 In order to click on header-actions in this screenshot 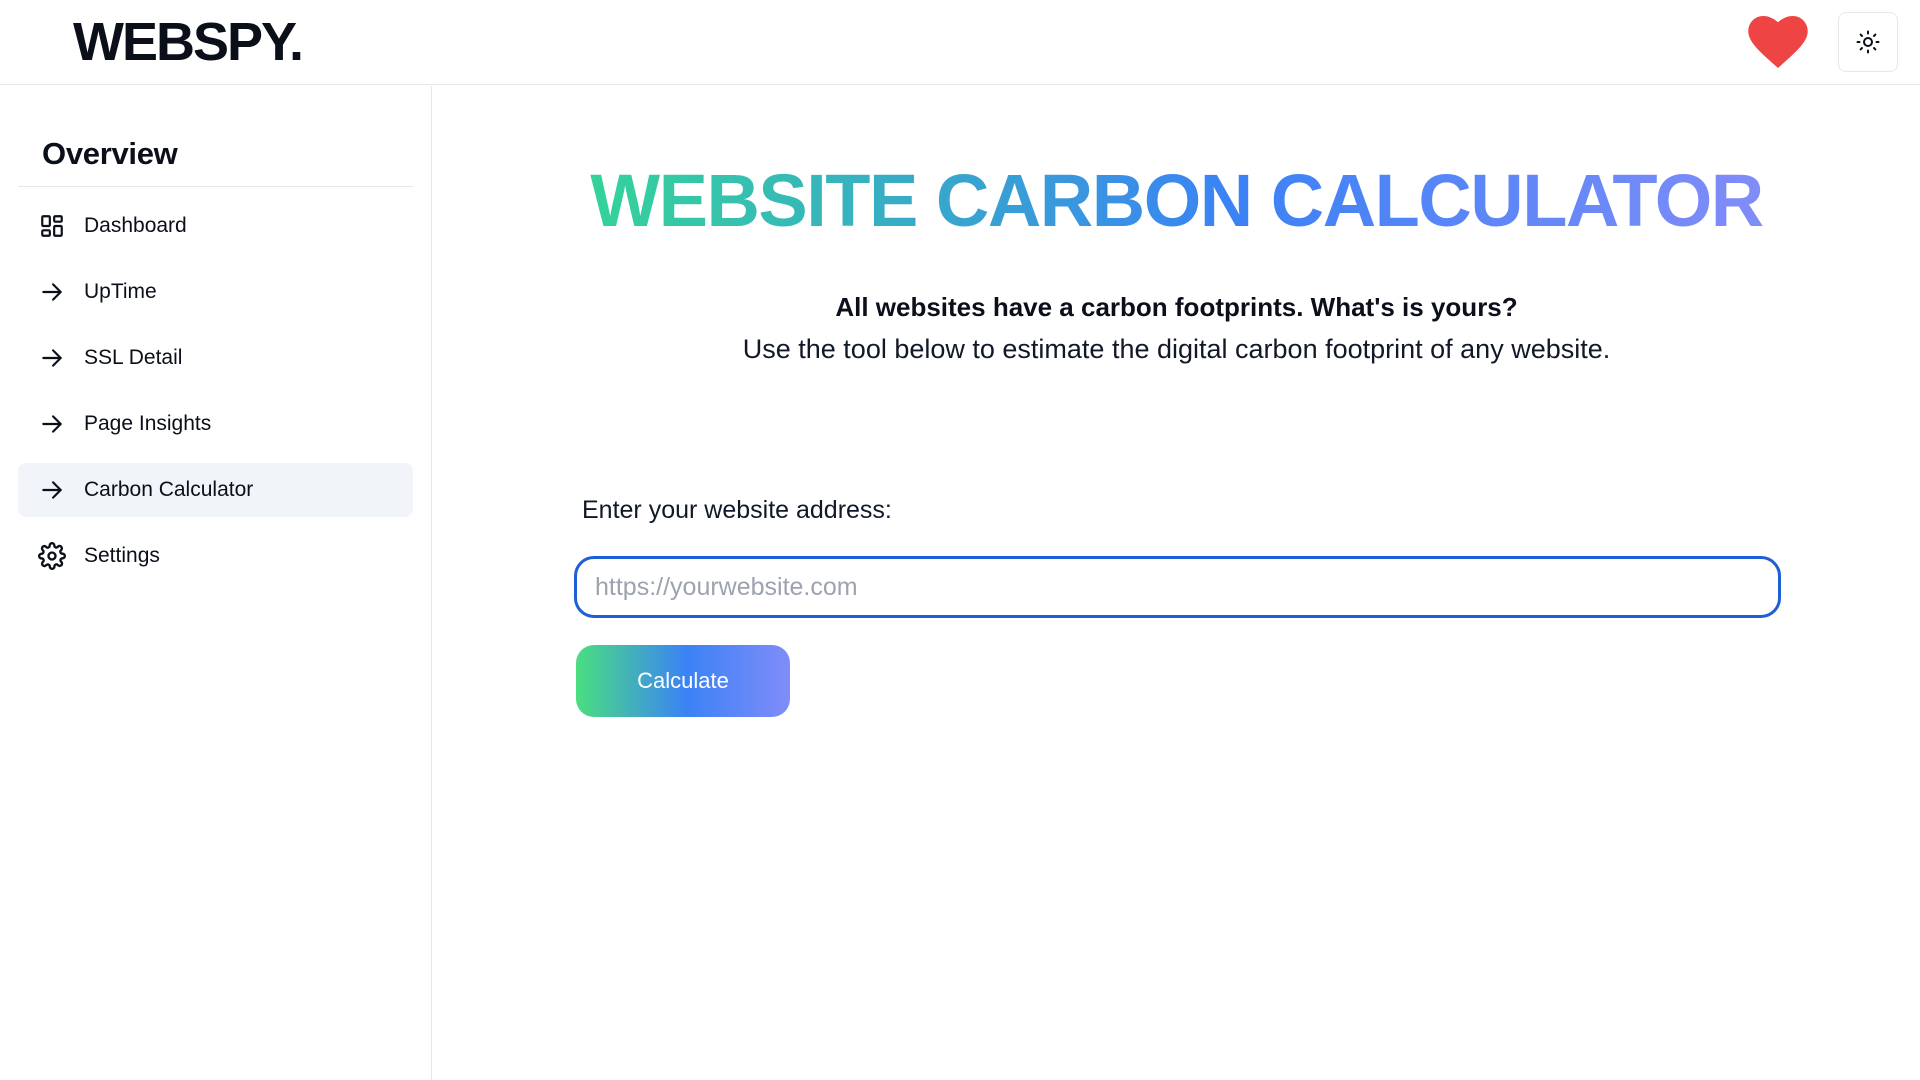, I will do `click(1823, 42)`.